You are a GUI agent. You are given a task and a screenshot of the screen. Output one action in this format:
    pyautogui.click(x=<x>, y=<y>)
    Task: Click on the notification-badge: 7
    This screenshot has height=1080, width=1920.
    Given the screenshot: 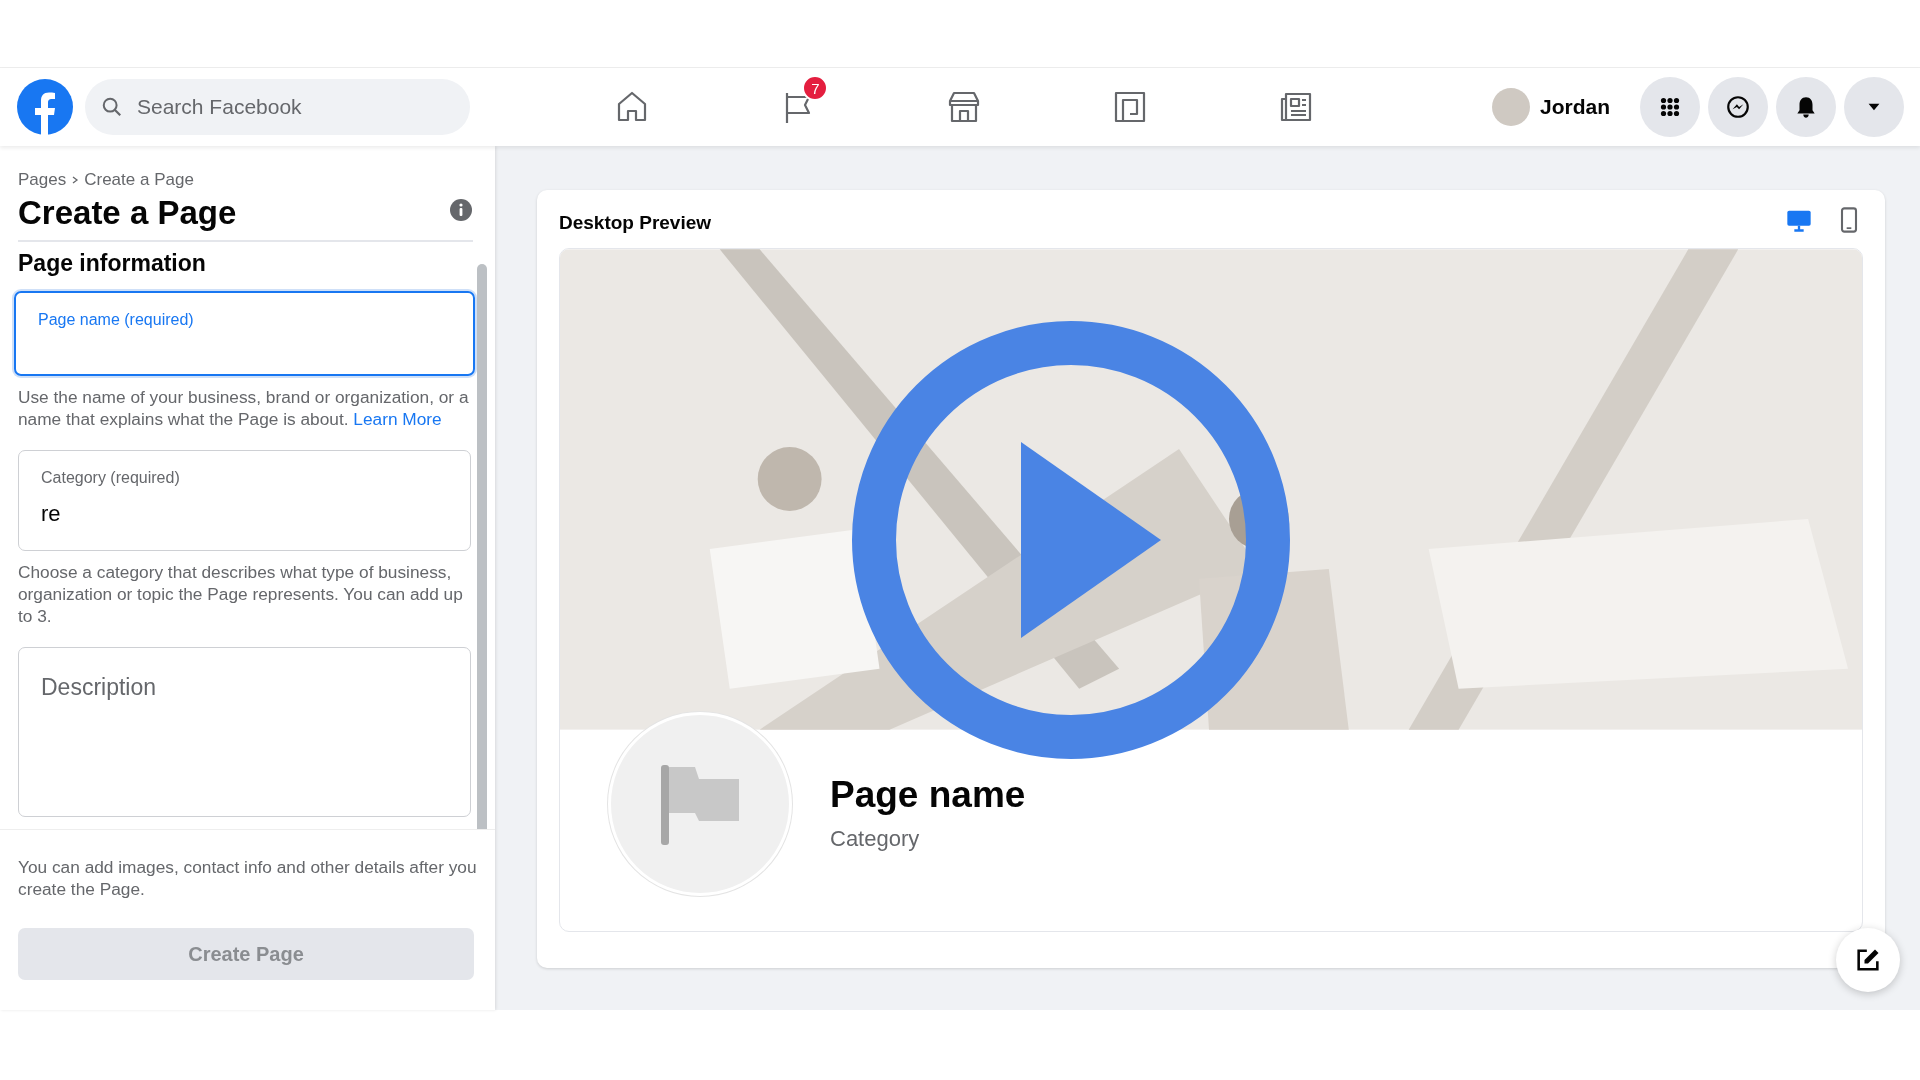 What is the action you would take?
    pyautogui.click(x=815, y=88)
    